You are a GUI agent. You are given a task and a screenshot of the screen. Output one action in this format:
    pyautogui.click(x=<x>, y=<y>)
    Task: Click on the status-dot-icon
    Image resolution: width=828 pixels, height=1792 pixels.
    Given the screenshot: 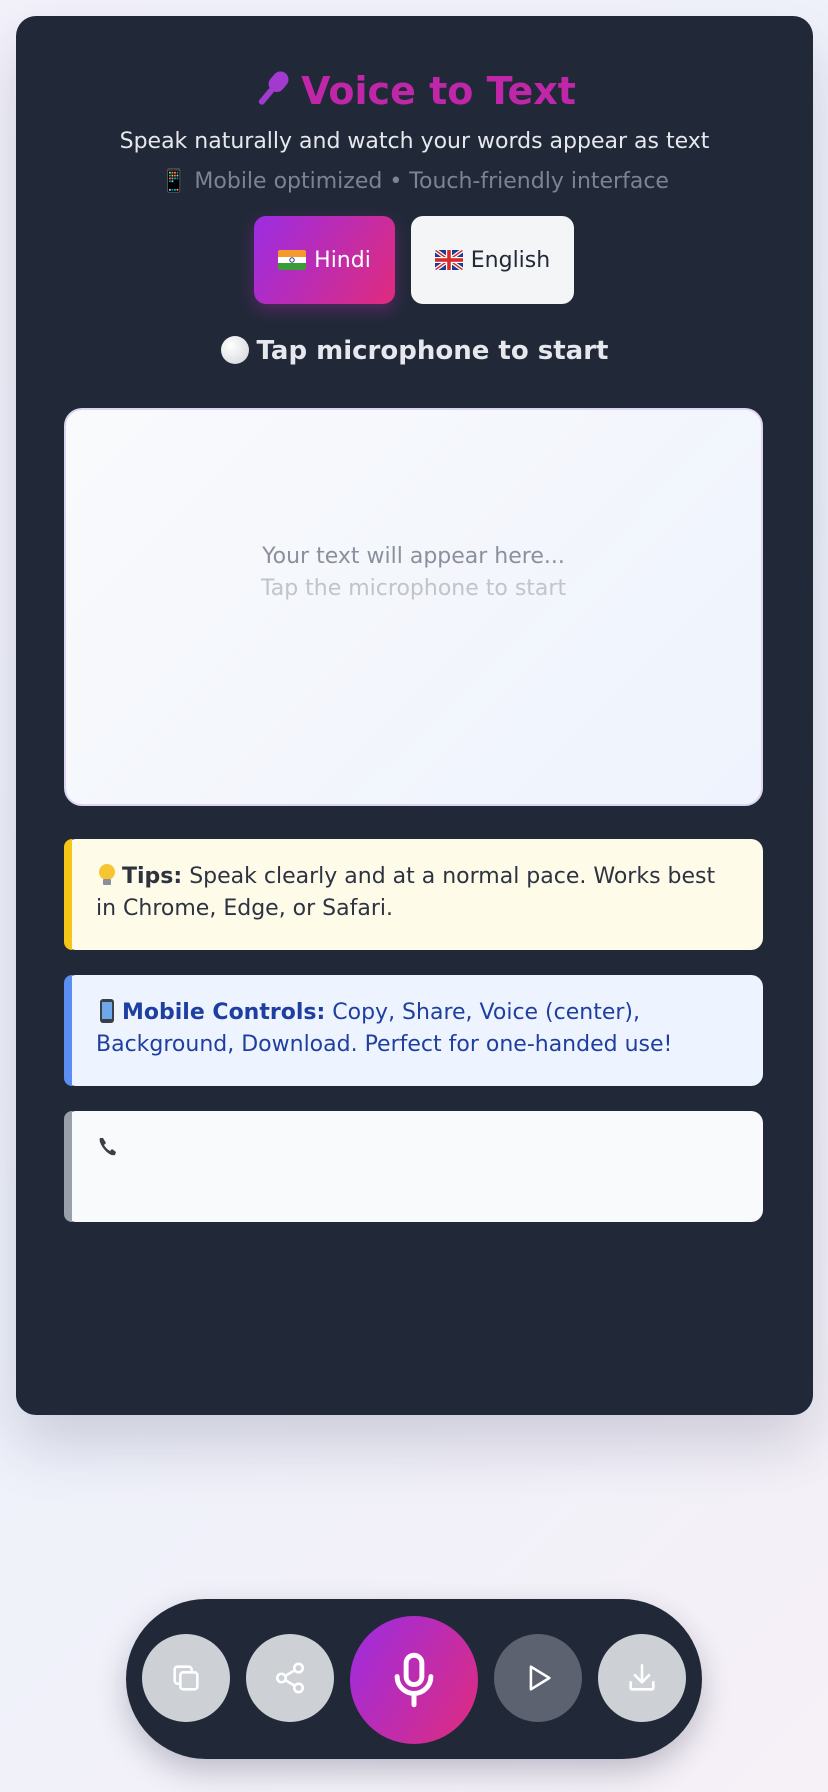 What is the action you would take?
    pyautogui.click(x=234, y=350)
    